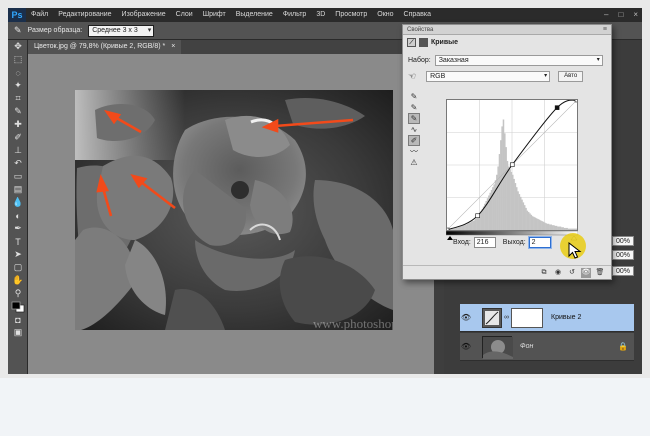  What do you see at coordinates (144, 15) in the screenshot?
I see `menu-image: Изображение` at bounding box center [144, 15].